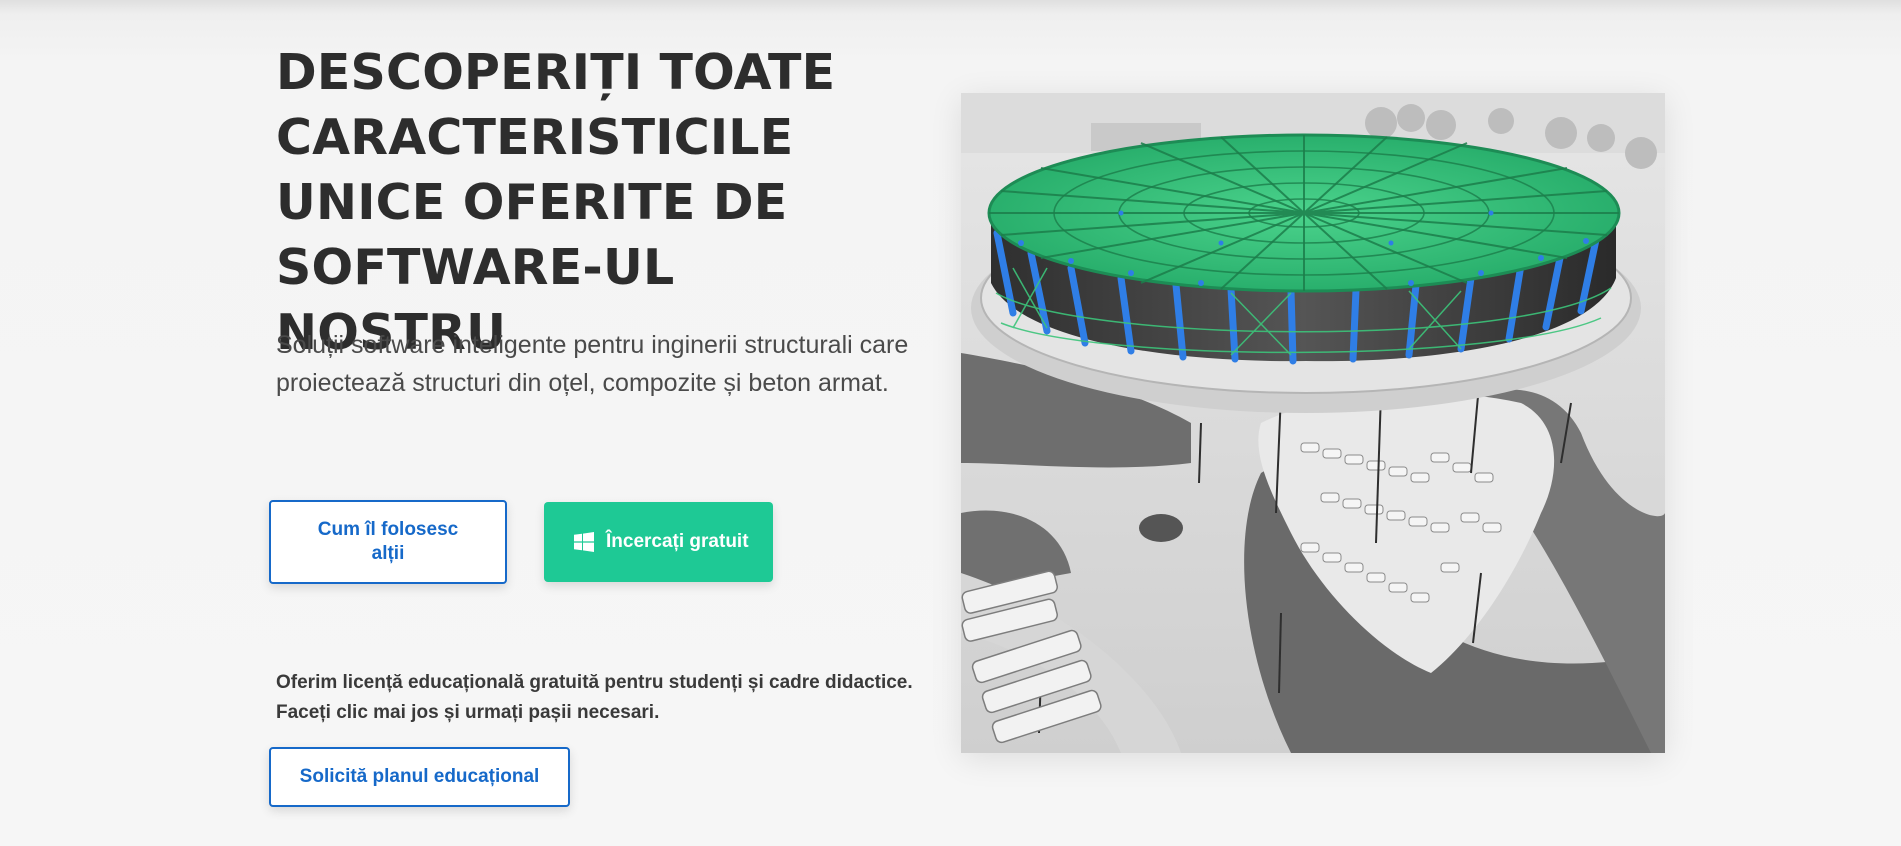 The image size is (1901, 846). I want to click on try-free-button: Încercați gratuit, so click(658, 542).